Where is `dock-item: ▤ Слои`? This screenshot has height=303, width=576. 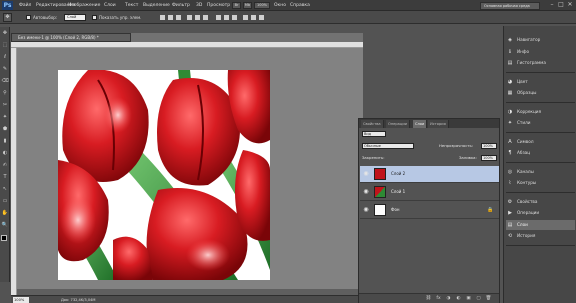
dock-item: ▤ Слои is located at coordinates (540, 224).